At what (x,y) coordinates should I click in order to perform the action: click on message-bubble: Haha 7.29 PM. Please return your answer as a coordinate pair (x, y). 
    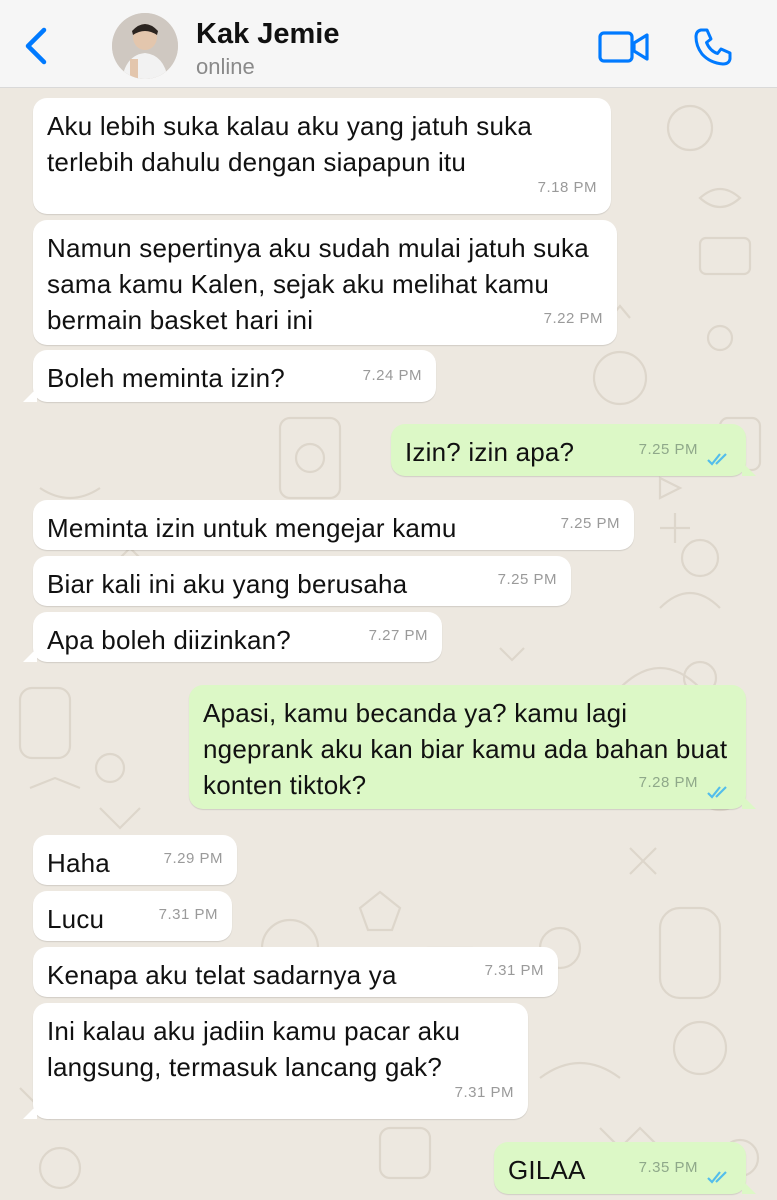
    Looking at the image, I should click on (135, 860).